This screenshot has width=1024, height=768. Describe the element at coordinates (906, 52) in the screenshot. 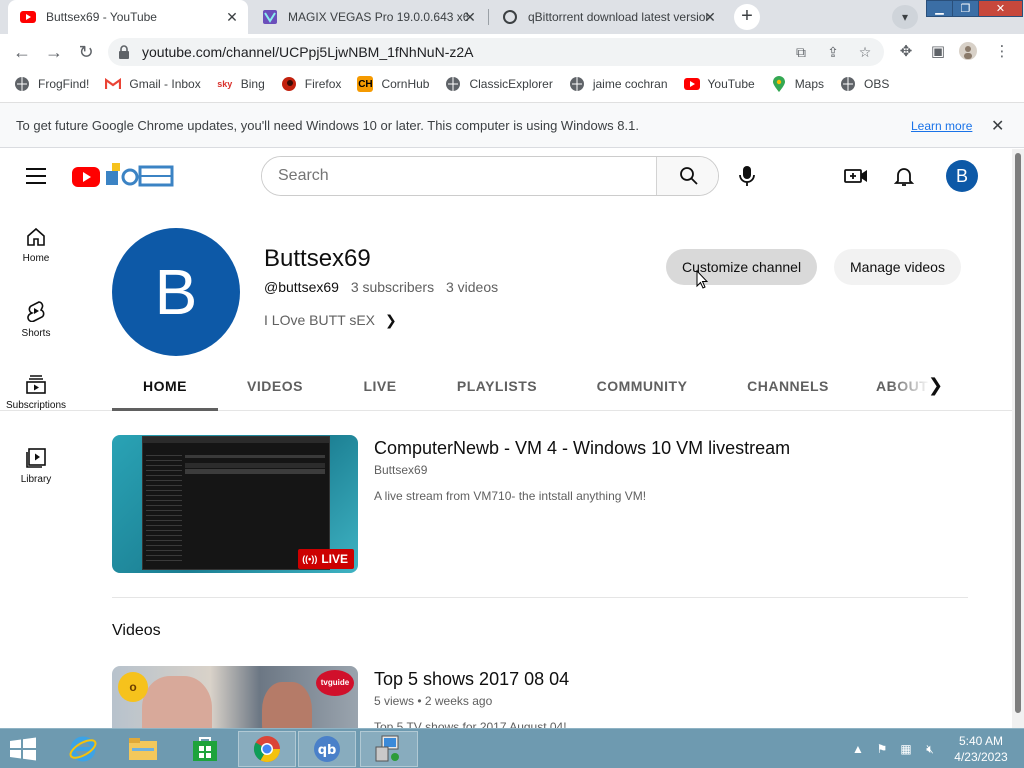

I see `extensions-icon: ✥` at that location.